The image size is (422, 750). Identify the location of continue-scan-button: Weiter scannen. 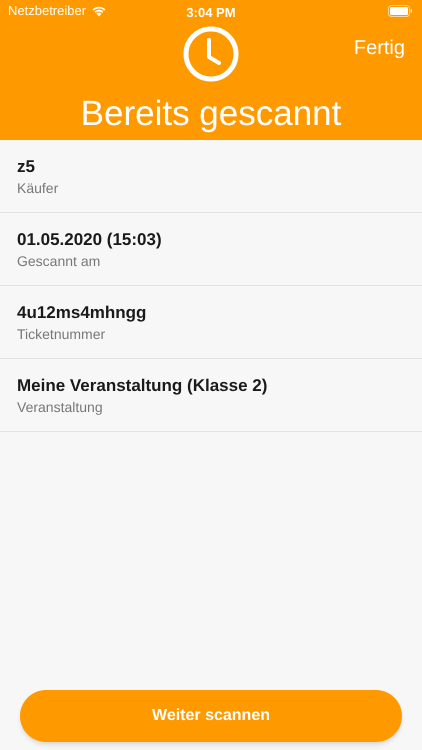
(211, 716).